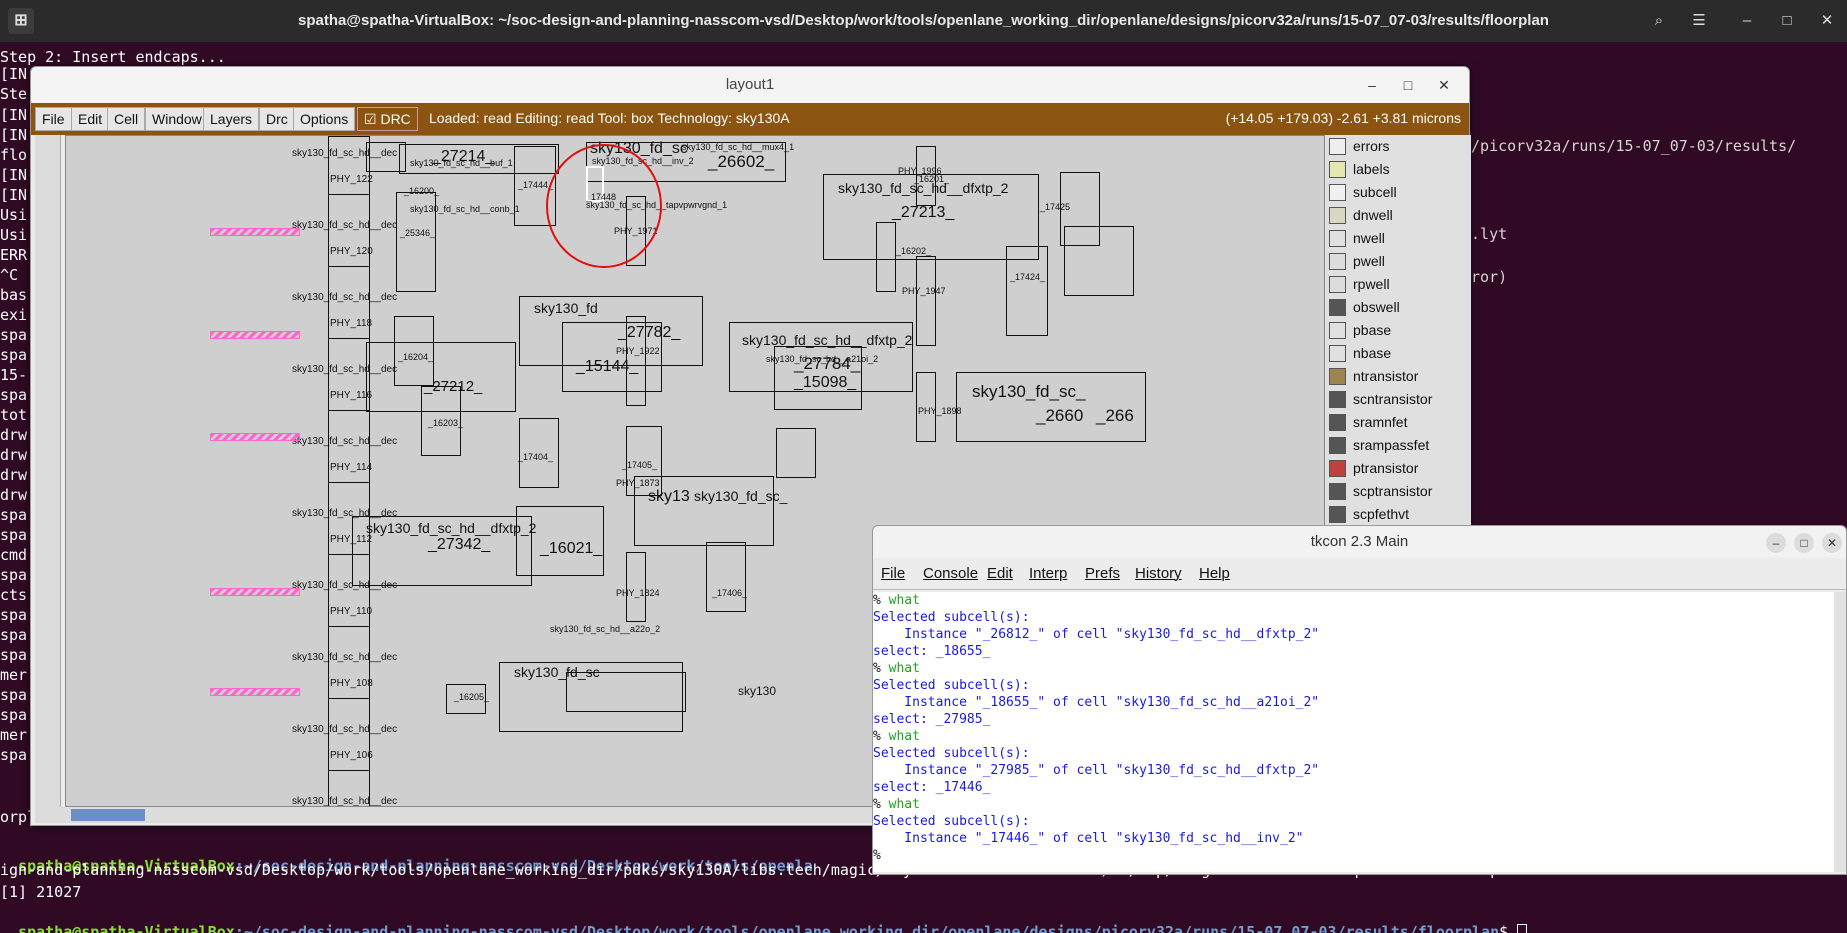 This screenshot has height=933, width=1847. I want to click on tkcon-titlebar: tkcon 2.3 Main – □ ✕, so click(1359, 542).